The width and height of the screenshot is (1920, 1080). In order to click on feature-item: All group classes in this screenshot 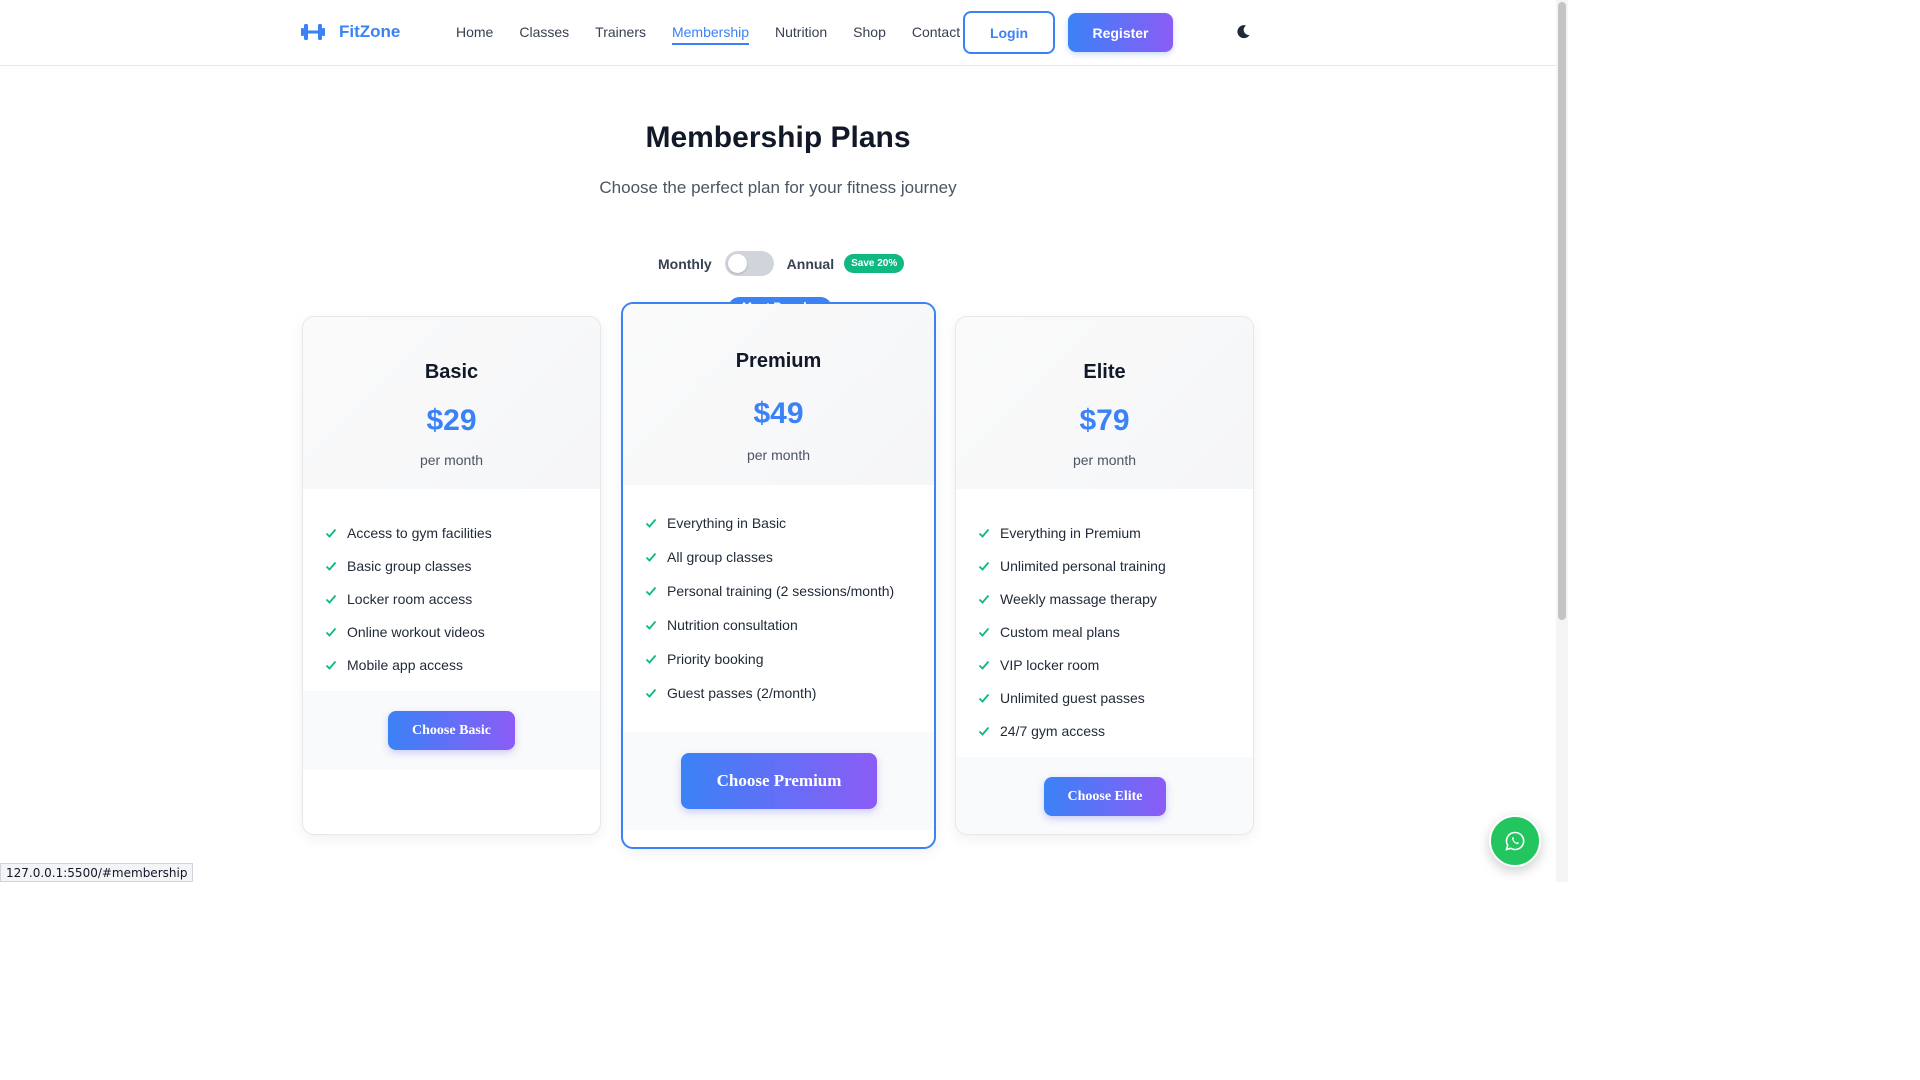, I will do `click(769, 557)`.